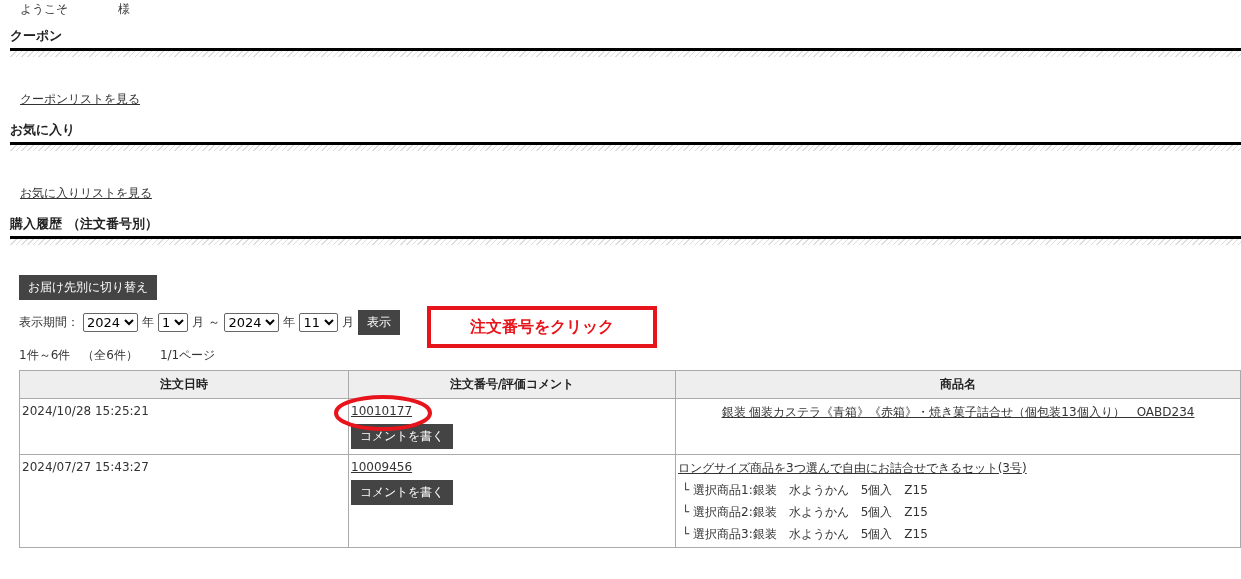 This screenshot has width=1241, height=579. I want to click on option-item: └ 選択商品1:銀装 水ようかん 5個入 Z15, so click(805, 490).